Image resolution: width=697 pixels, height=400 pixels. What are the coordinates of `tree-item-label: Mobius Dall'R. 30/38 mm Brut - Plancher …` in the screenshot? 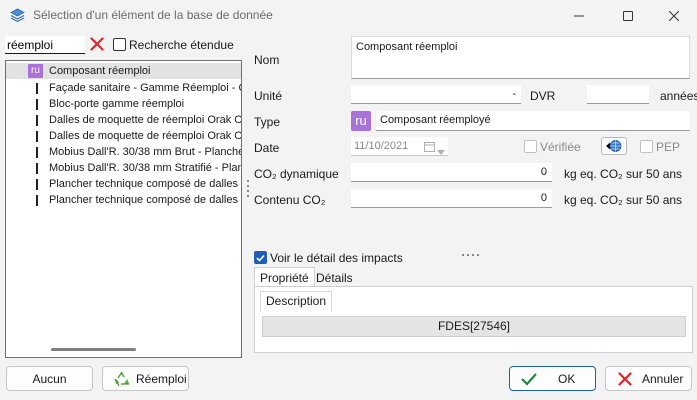 It's located at (145, 152).